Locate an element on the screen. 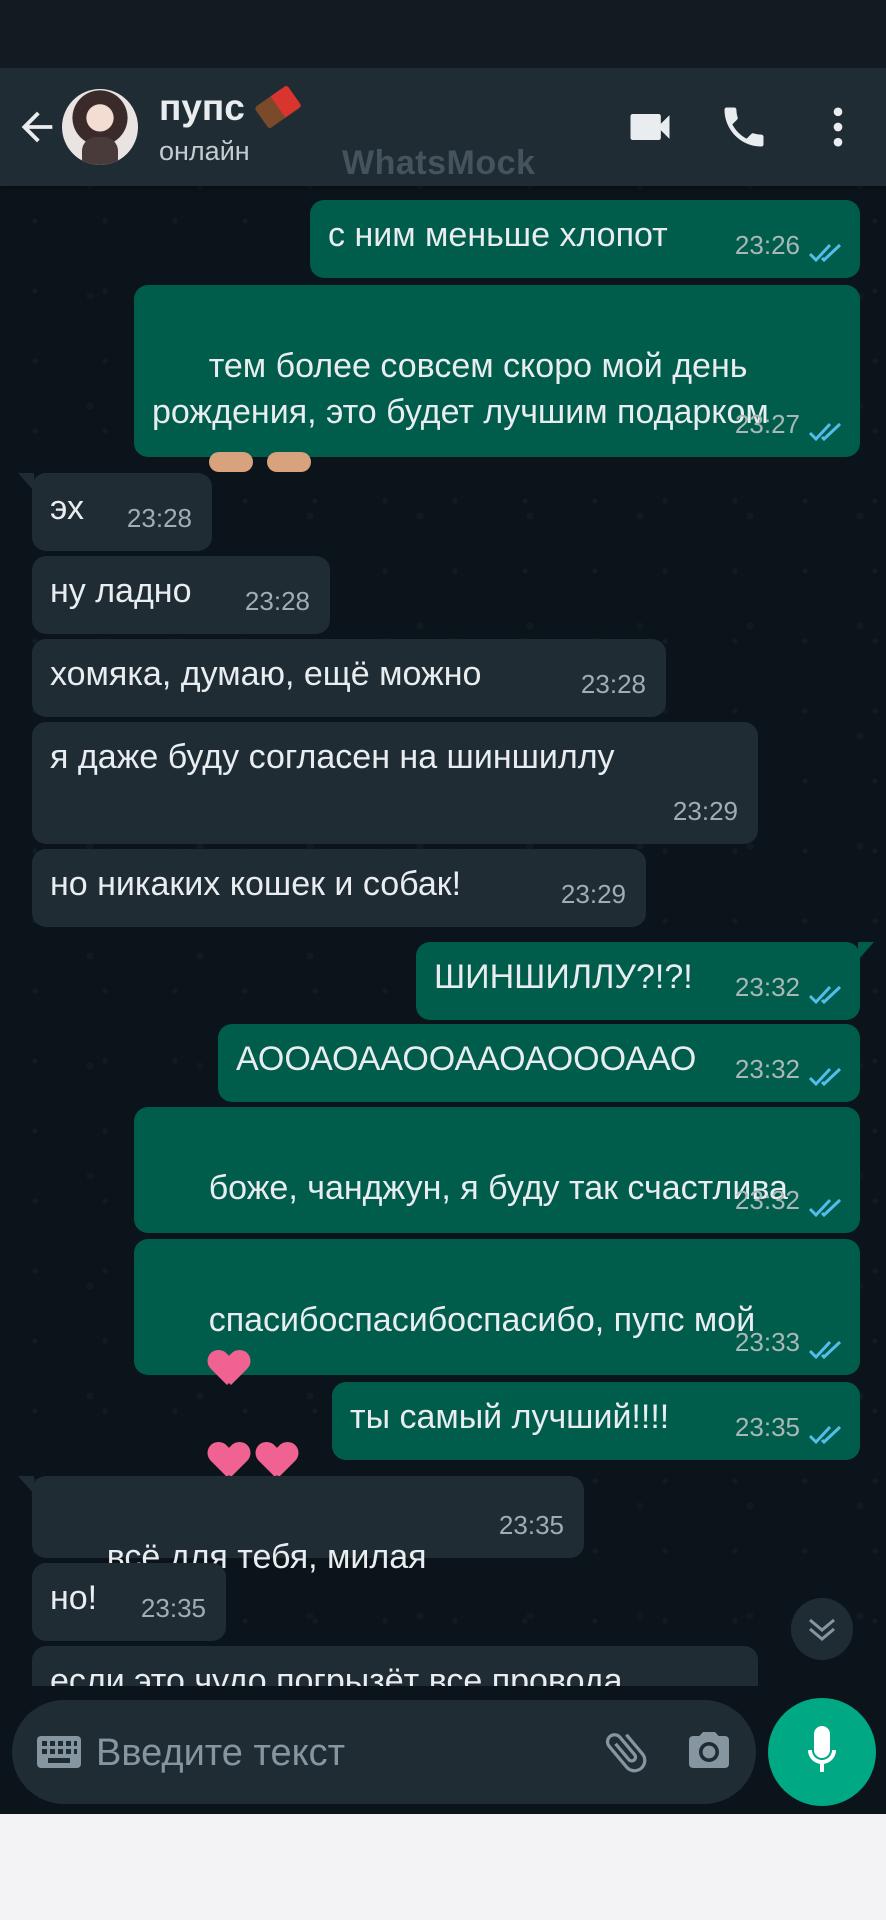  message-bubble: с ним меньше хлопот 23:26 is located at coordinates (585, 239).